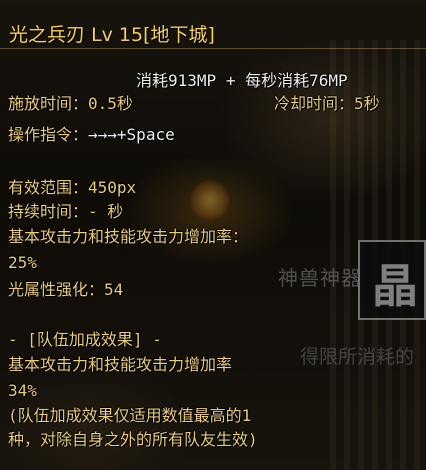  I want to click on tooltip-divider, so click(213, 48).